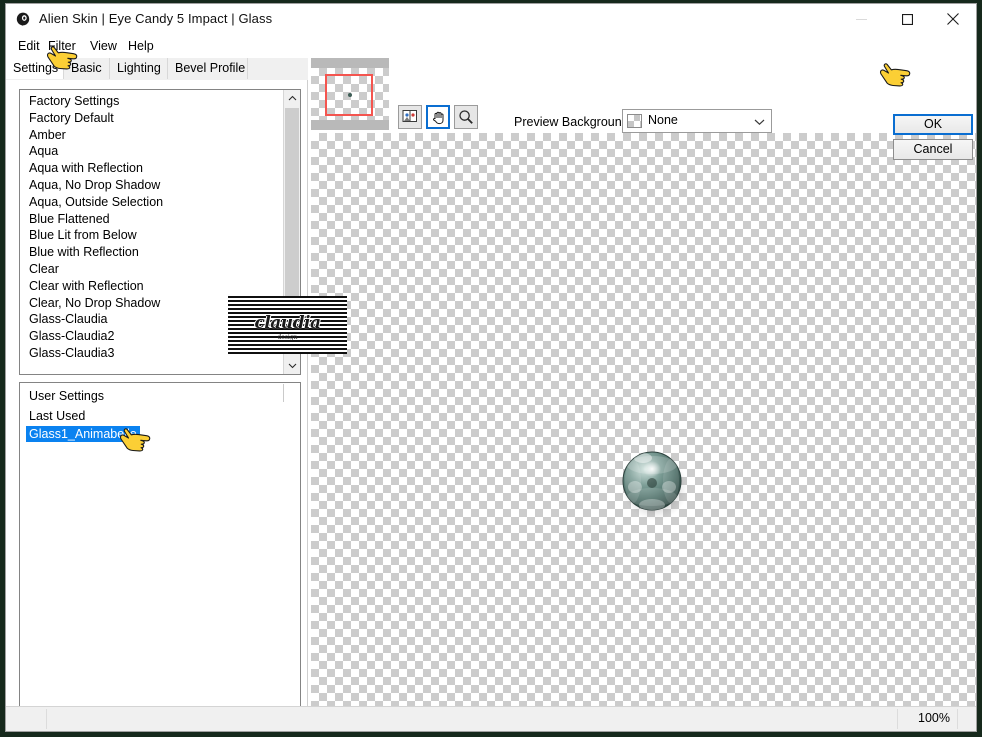 The height and width of the screenshot is (737, 982). I want to click on navigator-object-dot, so click(350, 95).